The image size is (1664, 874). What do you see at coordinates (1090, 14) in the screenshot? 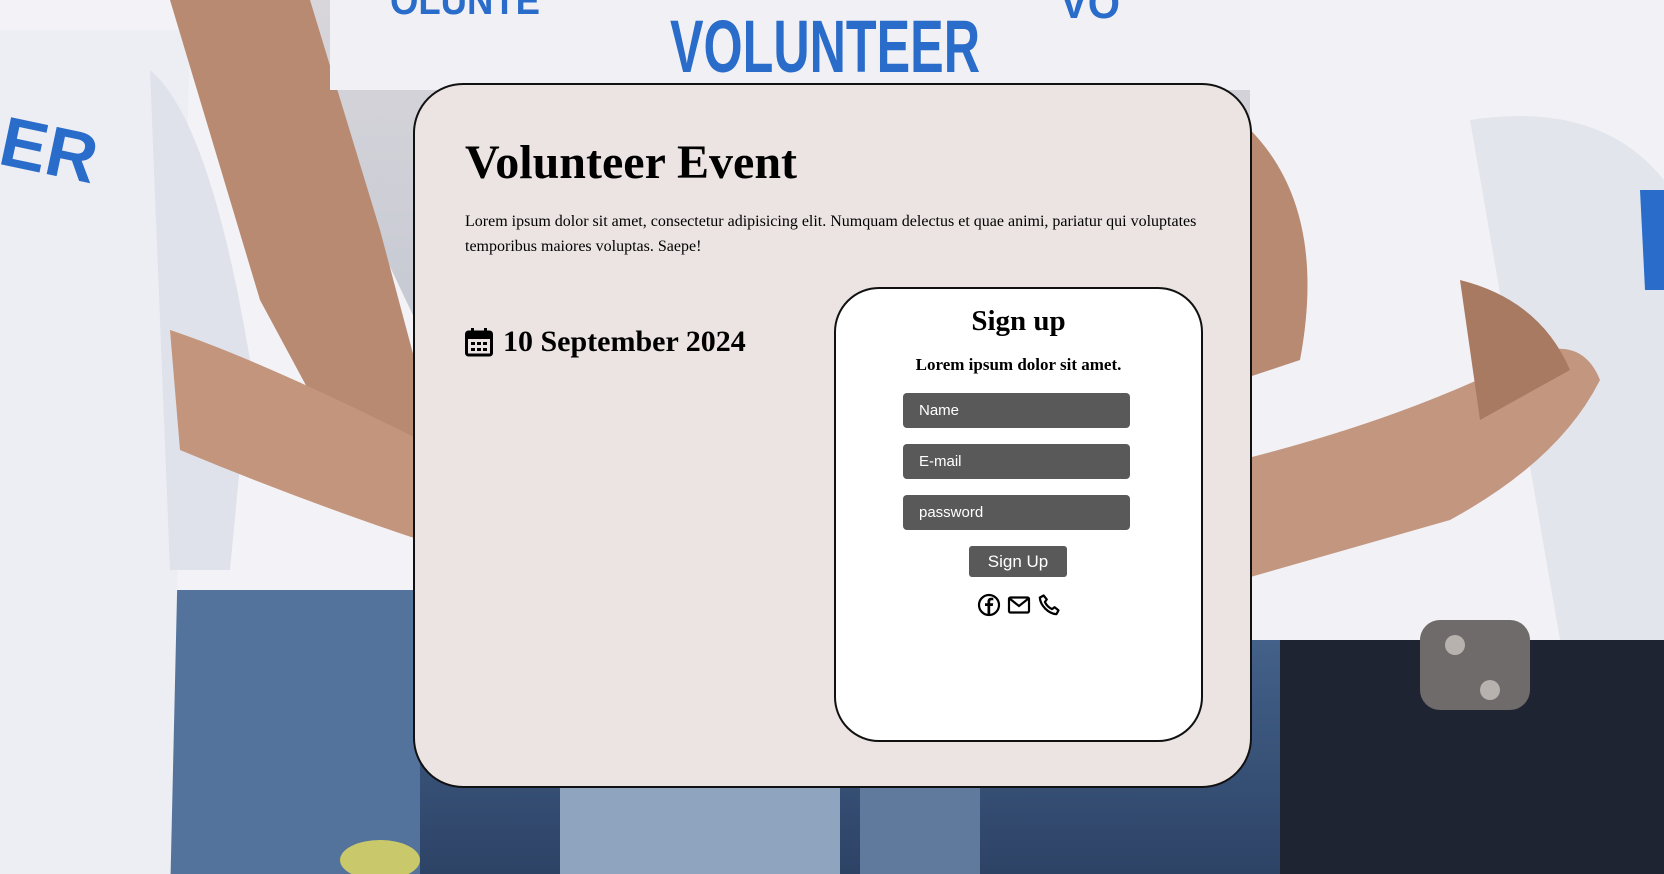
I see `svg-text: VO` at bounding box center [1090, 14].